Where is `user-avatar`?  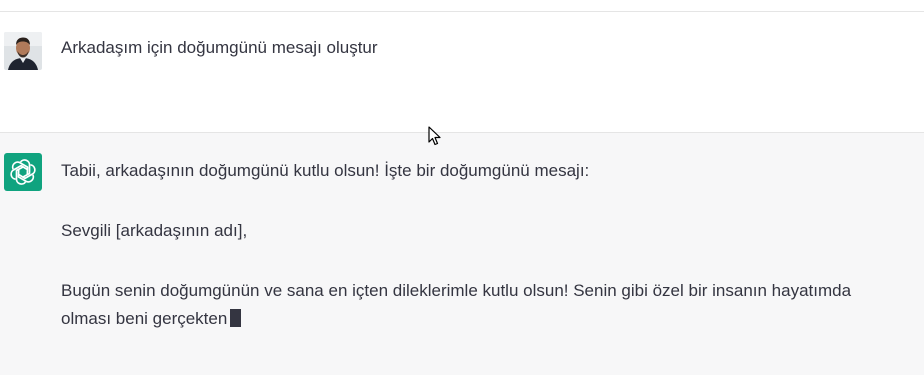
user-avatar is located at coordinates (23, 51).